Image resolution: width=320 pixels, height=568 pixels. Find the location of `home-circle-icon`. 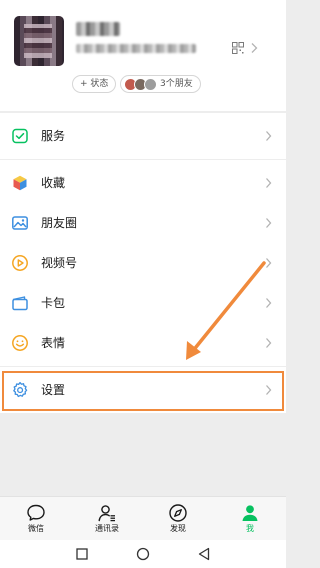

home-circle-icon is located at coordinates (143, 554).